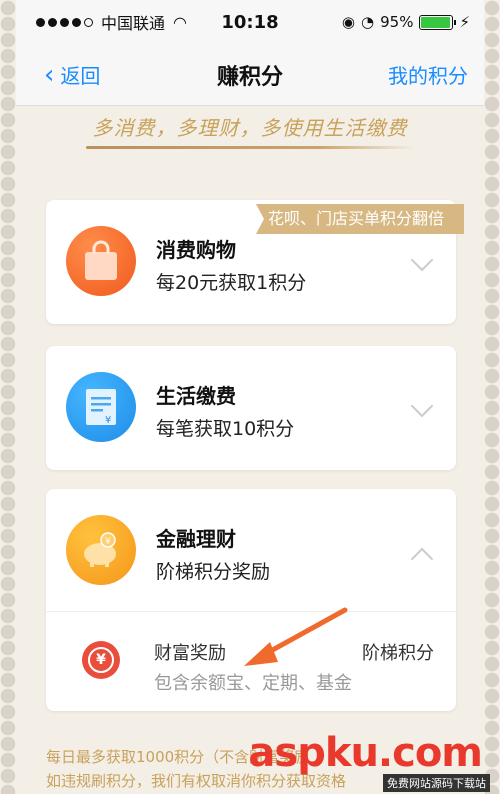  What do you see at coordinates (190, 653) in the screenshot?
I see `wealth-reward-title: 财富奖励` at bounding box center [190, 653].